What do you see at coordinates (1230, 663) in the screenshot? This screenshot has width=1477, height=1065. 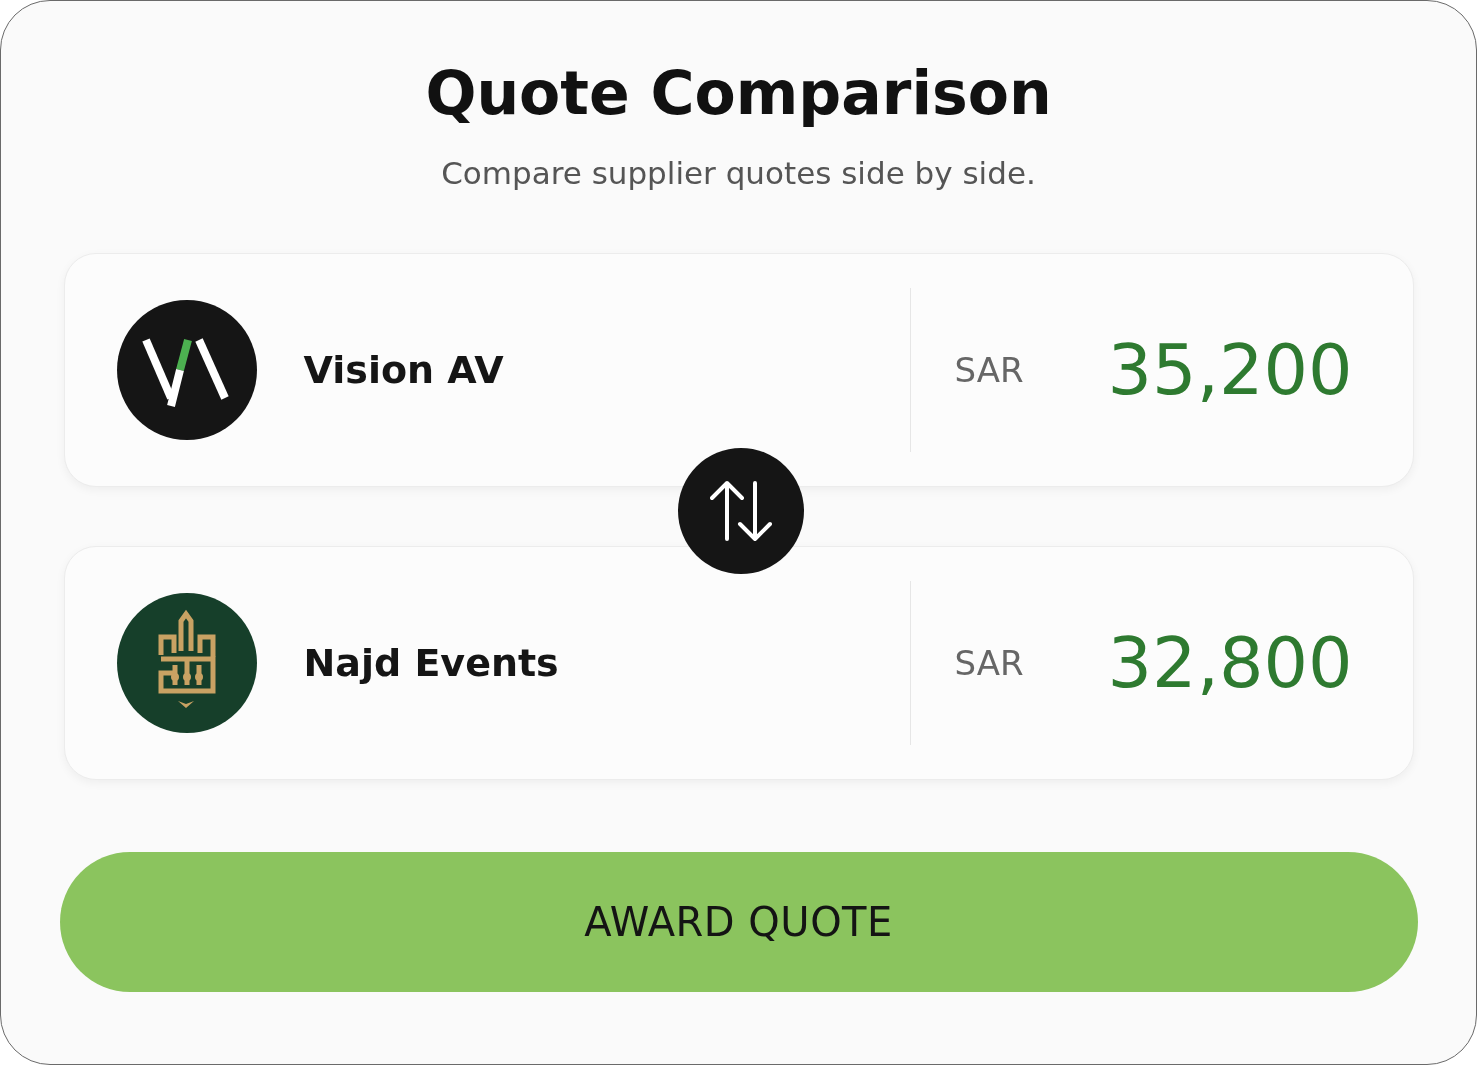 I see `quote-amount: 32,800` at bounding box center [1230, 663].